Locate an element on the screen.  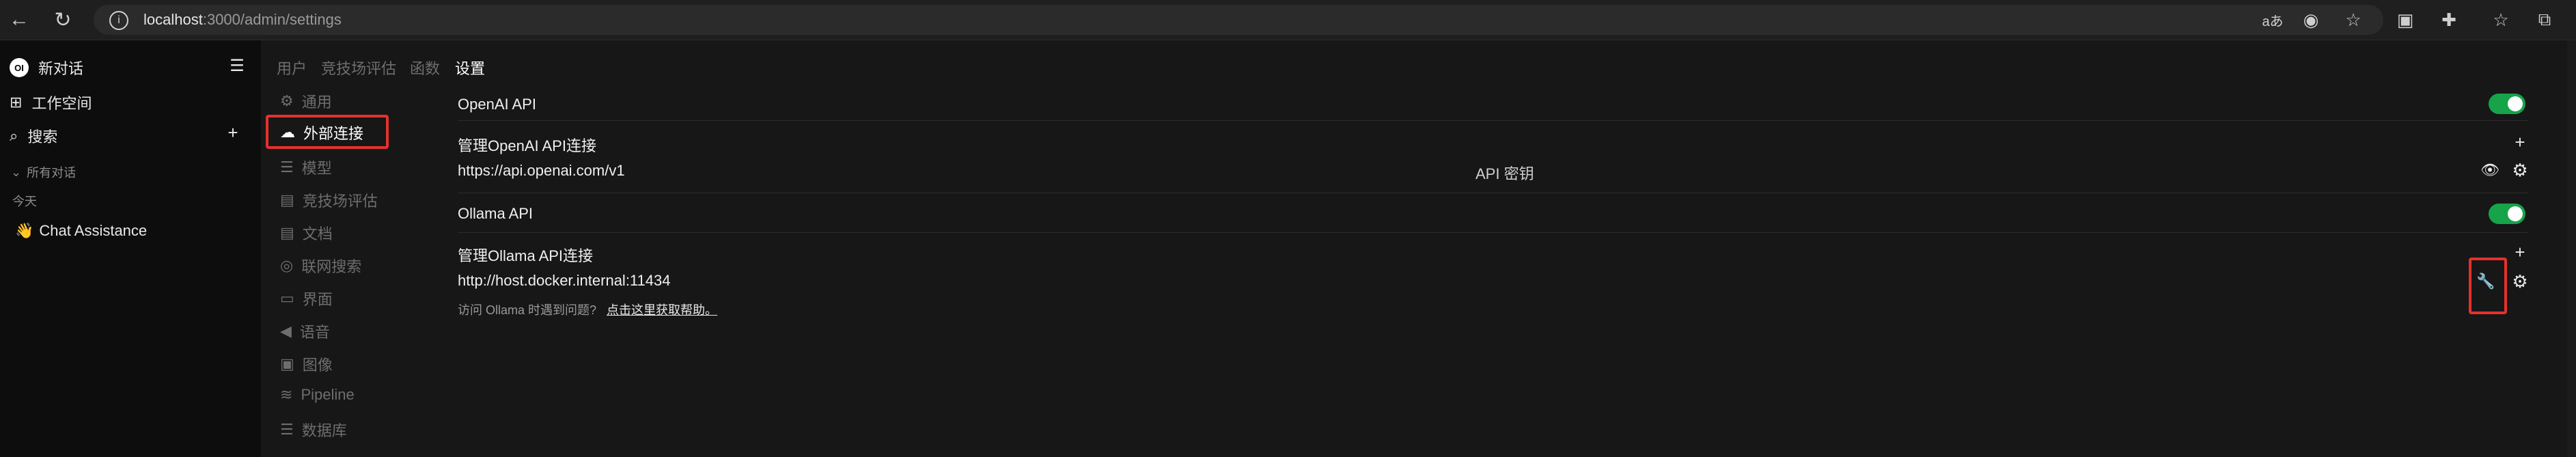
reload-icon: ↻ is located at coordinates (63, 20).